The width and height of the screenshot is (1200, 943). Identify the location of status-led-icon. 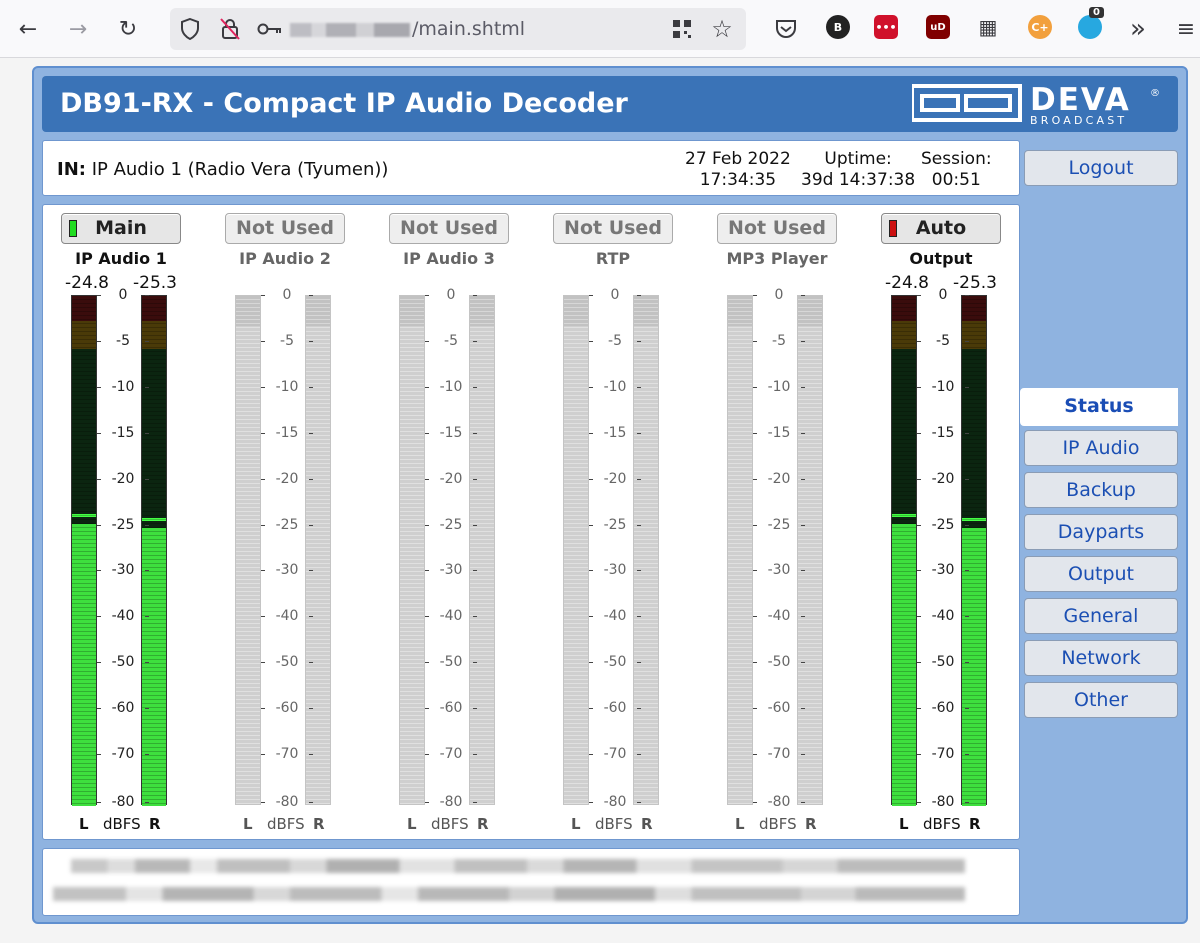
(893, 228).